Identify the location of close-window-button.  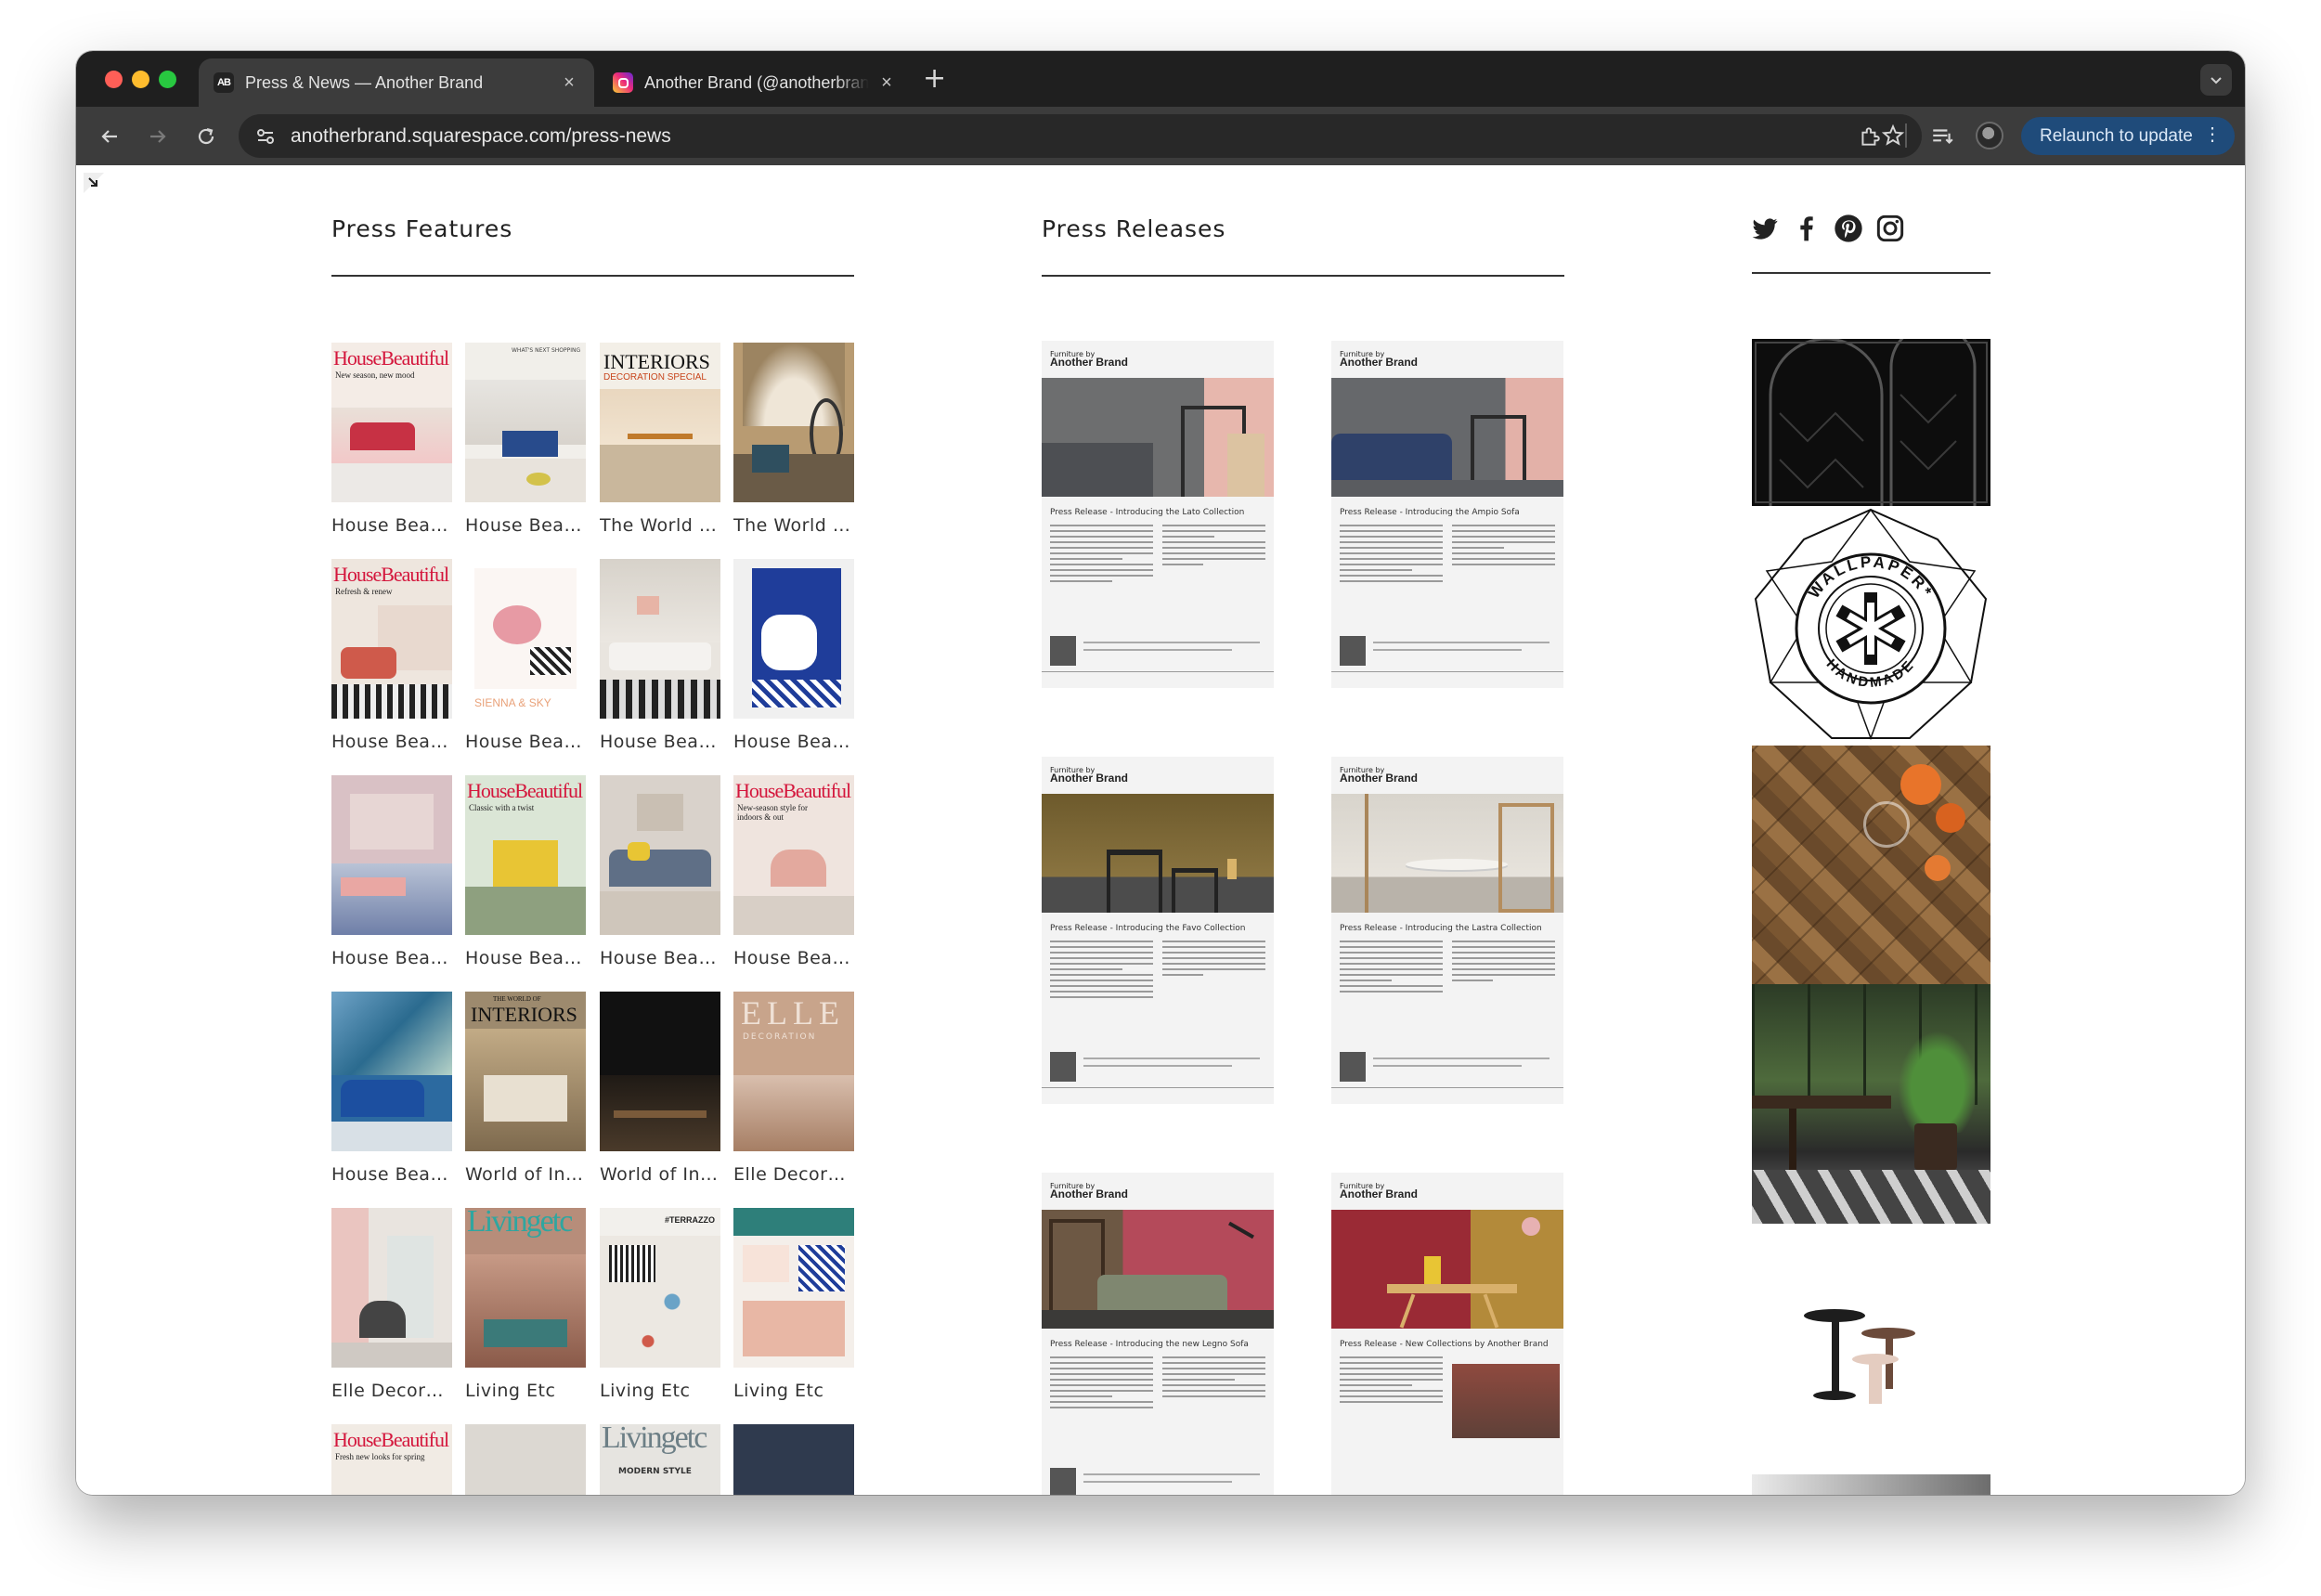
(114, 79).